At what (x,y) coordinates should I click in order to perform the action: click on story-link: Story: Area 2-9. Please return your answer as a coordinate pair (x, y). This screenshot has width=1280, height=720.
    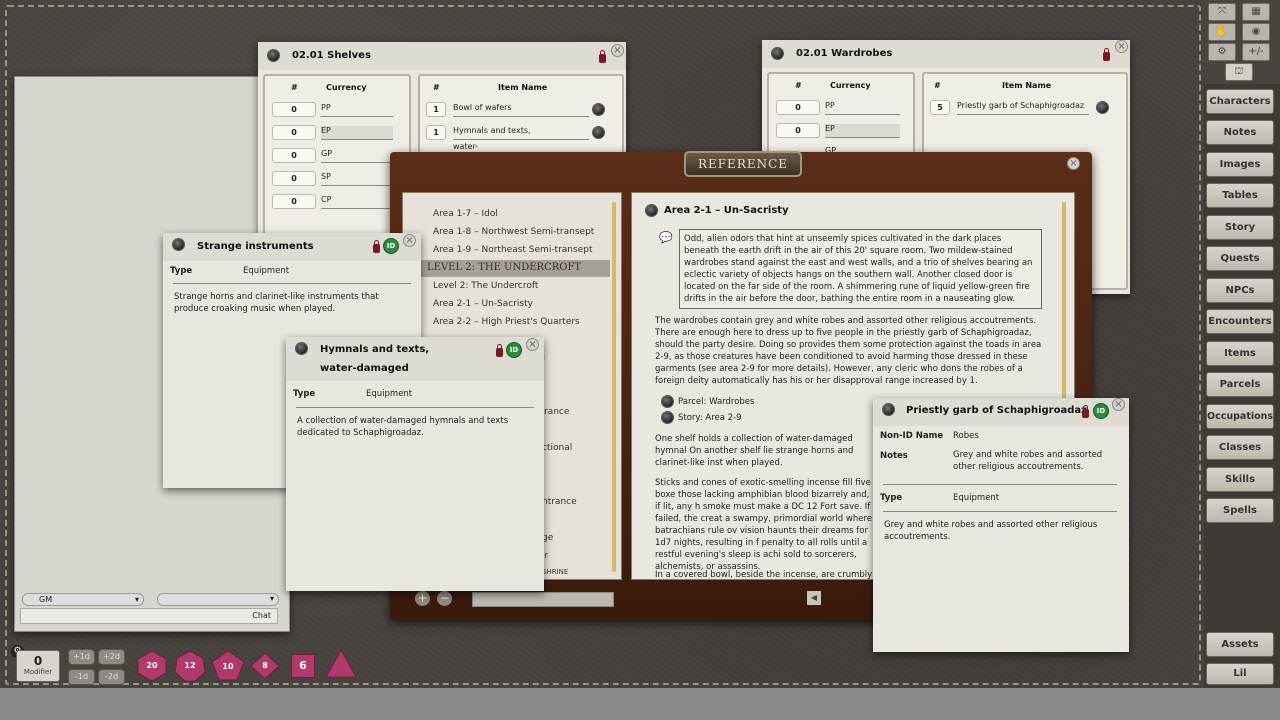
    Looking at the image, I should click on (710, 418).